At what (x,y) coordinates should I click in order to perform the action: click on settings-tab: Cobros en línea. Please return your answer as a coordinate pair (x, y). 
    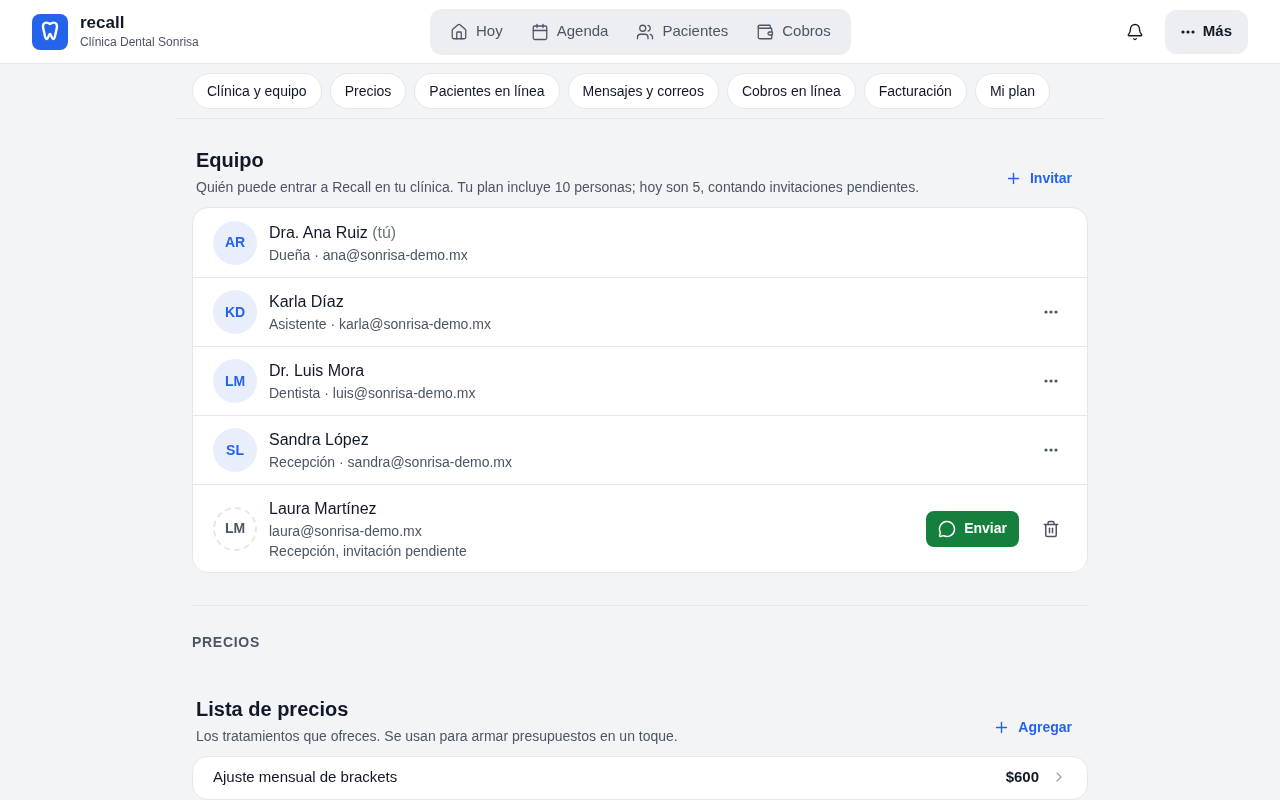
    Looking at the image, I should click on (791, 91).